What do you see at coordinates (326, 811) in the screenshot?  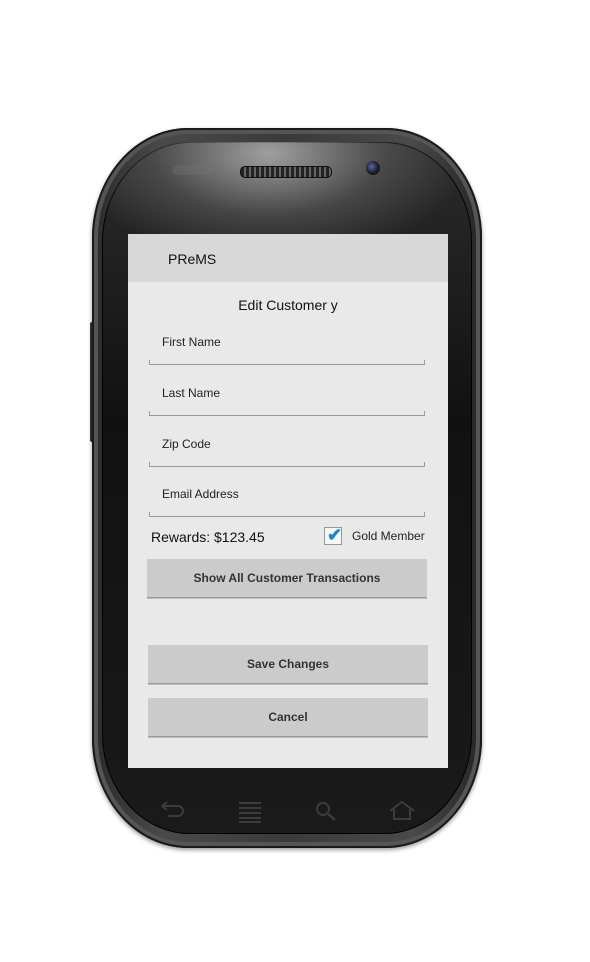 I see `search-icon` at bounding box center [326, 811].